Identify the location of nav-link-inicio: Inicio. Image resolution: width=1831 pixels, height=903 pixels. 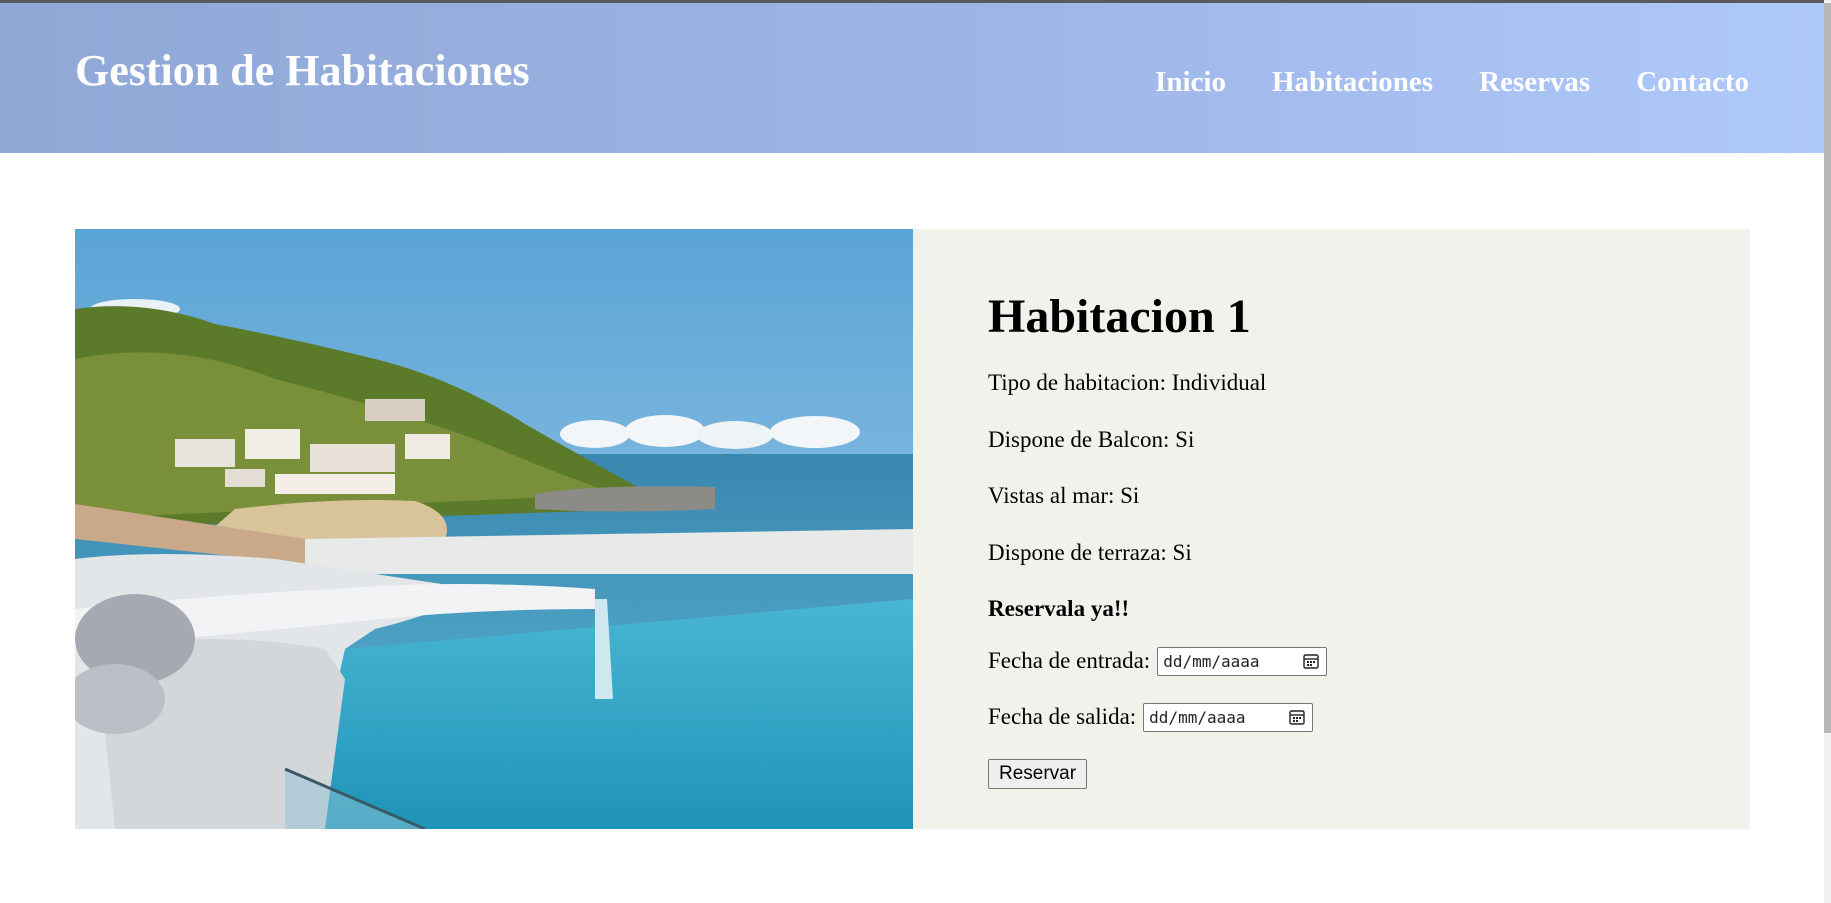
(1190, 82).